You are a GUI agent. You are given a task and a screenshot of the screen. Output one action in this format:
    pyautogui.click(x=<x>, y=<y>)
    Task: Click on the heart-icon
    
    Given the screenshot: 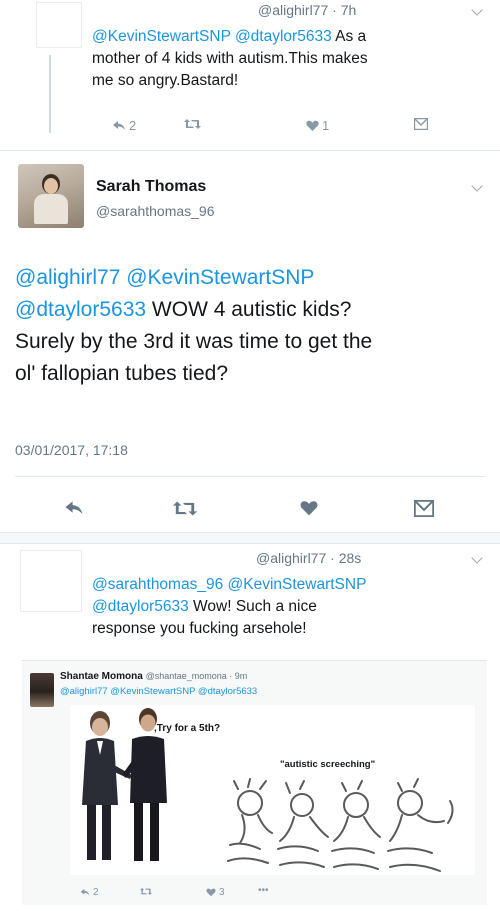 What is the action you would take?
    pyautogui.click(x=309, y=508)
    